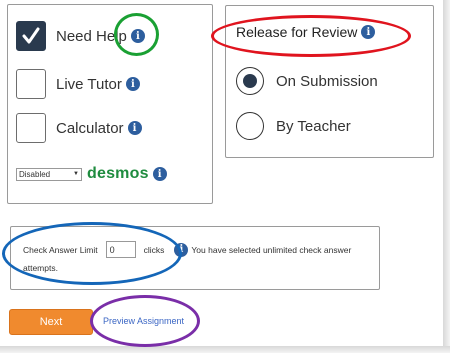 The height and width of the screenshot is (353, 450). I want to click on need-help-checkbox, so click(31, 36).